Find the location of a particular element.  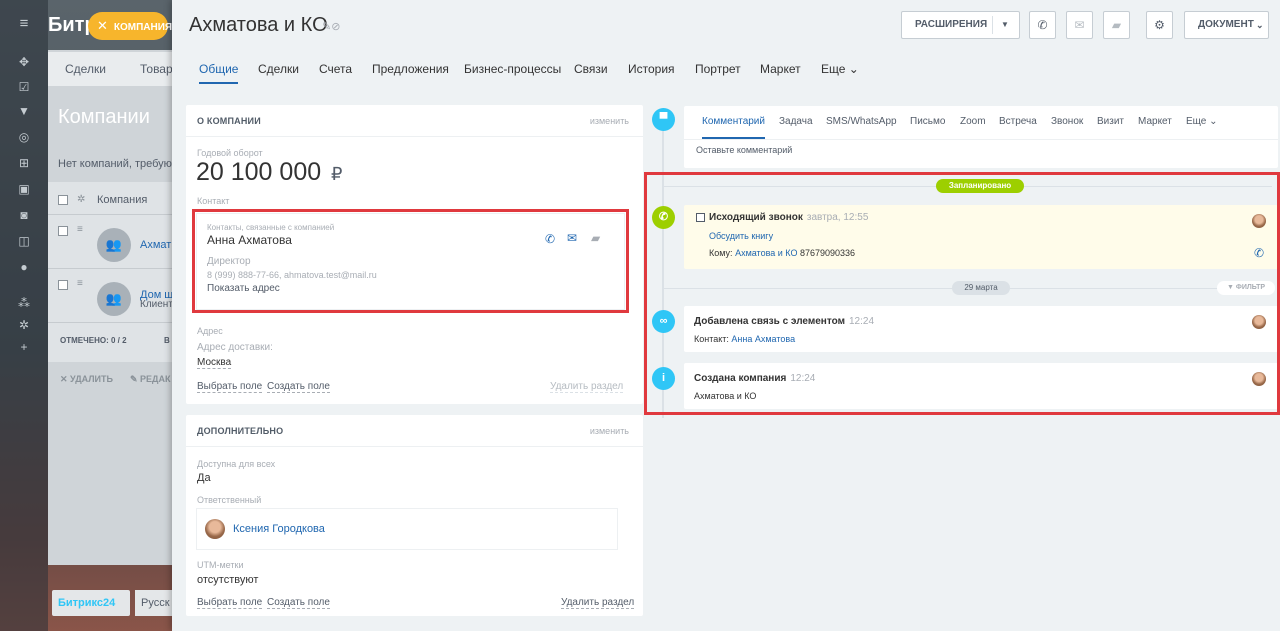

editor-tab-visit: Визит is located at coordinates (1110, 121).